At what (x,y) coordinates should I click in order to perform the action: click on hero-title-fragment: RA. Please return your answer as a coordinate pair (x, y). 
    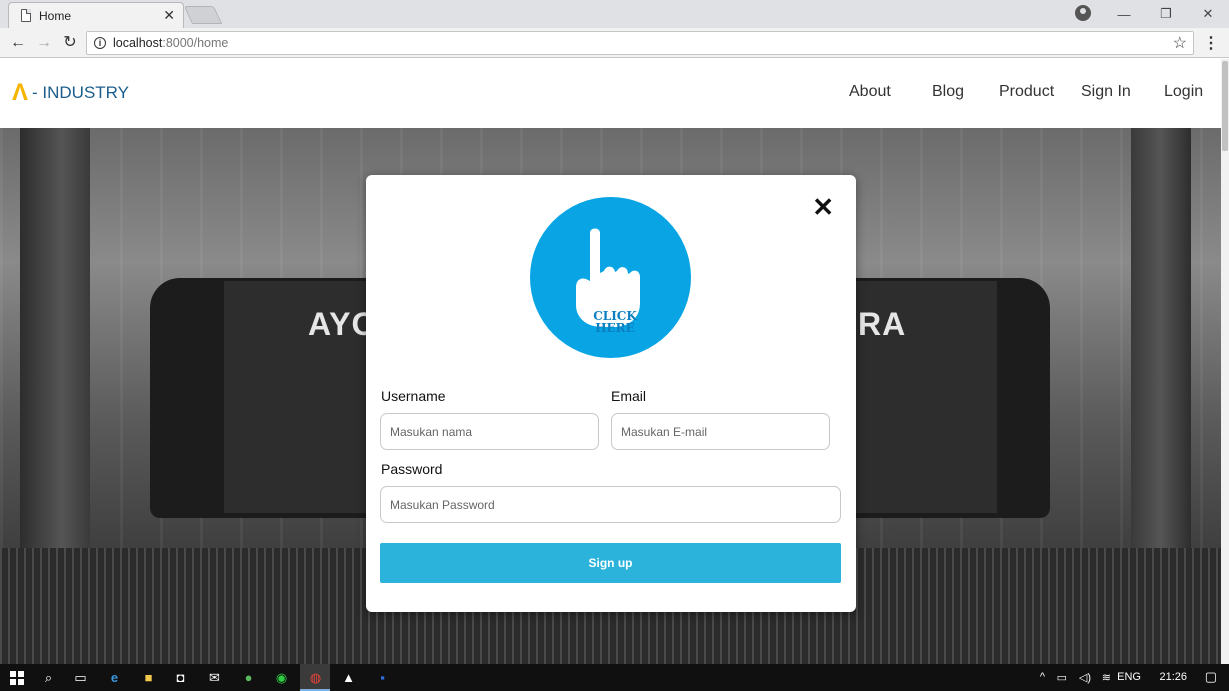
    Looking at the image, I should click on (882, 324).